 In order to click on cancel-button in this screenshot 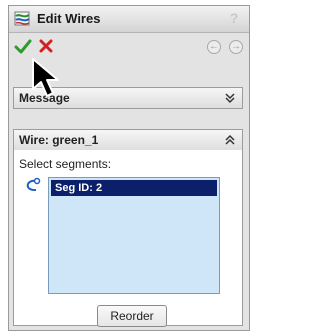, I will do `click(46, 46)`.